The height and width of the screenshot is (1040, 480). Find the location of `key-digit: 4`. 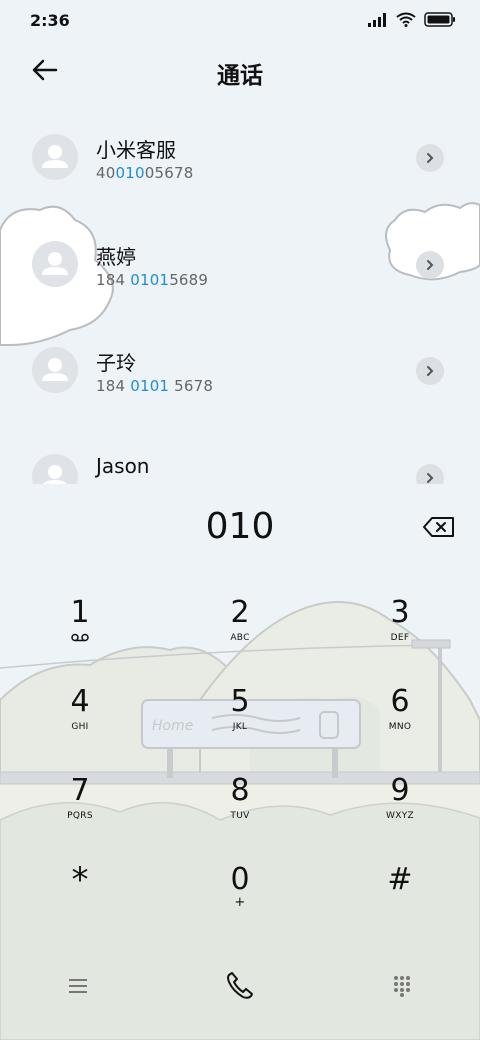

key-digit: 4 is located at coordinates (80, 701).